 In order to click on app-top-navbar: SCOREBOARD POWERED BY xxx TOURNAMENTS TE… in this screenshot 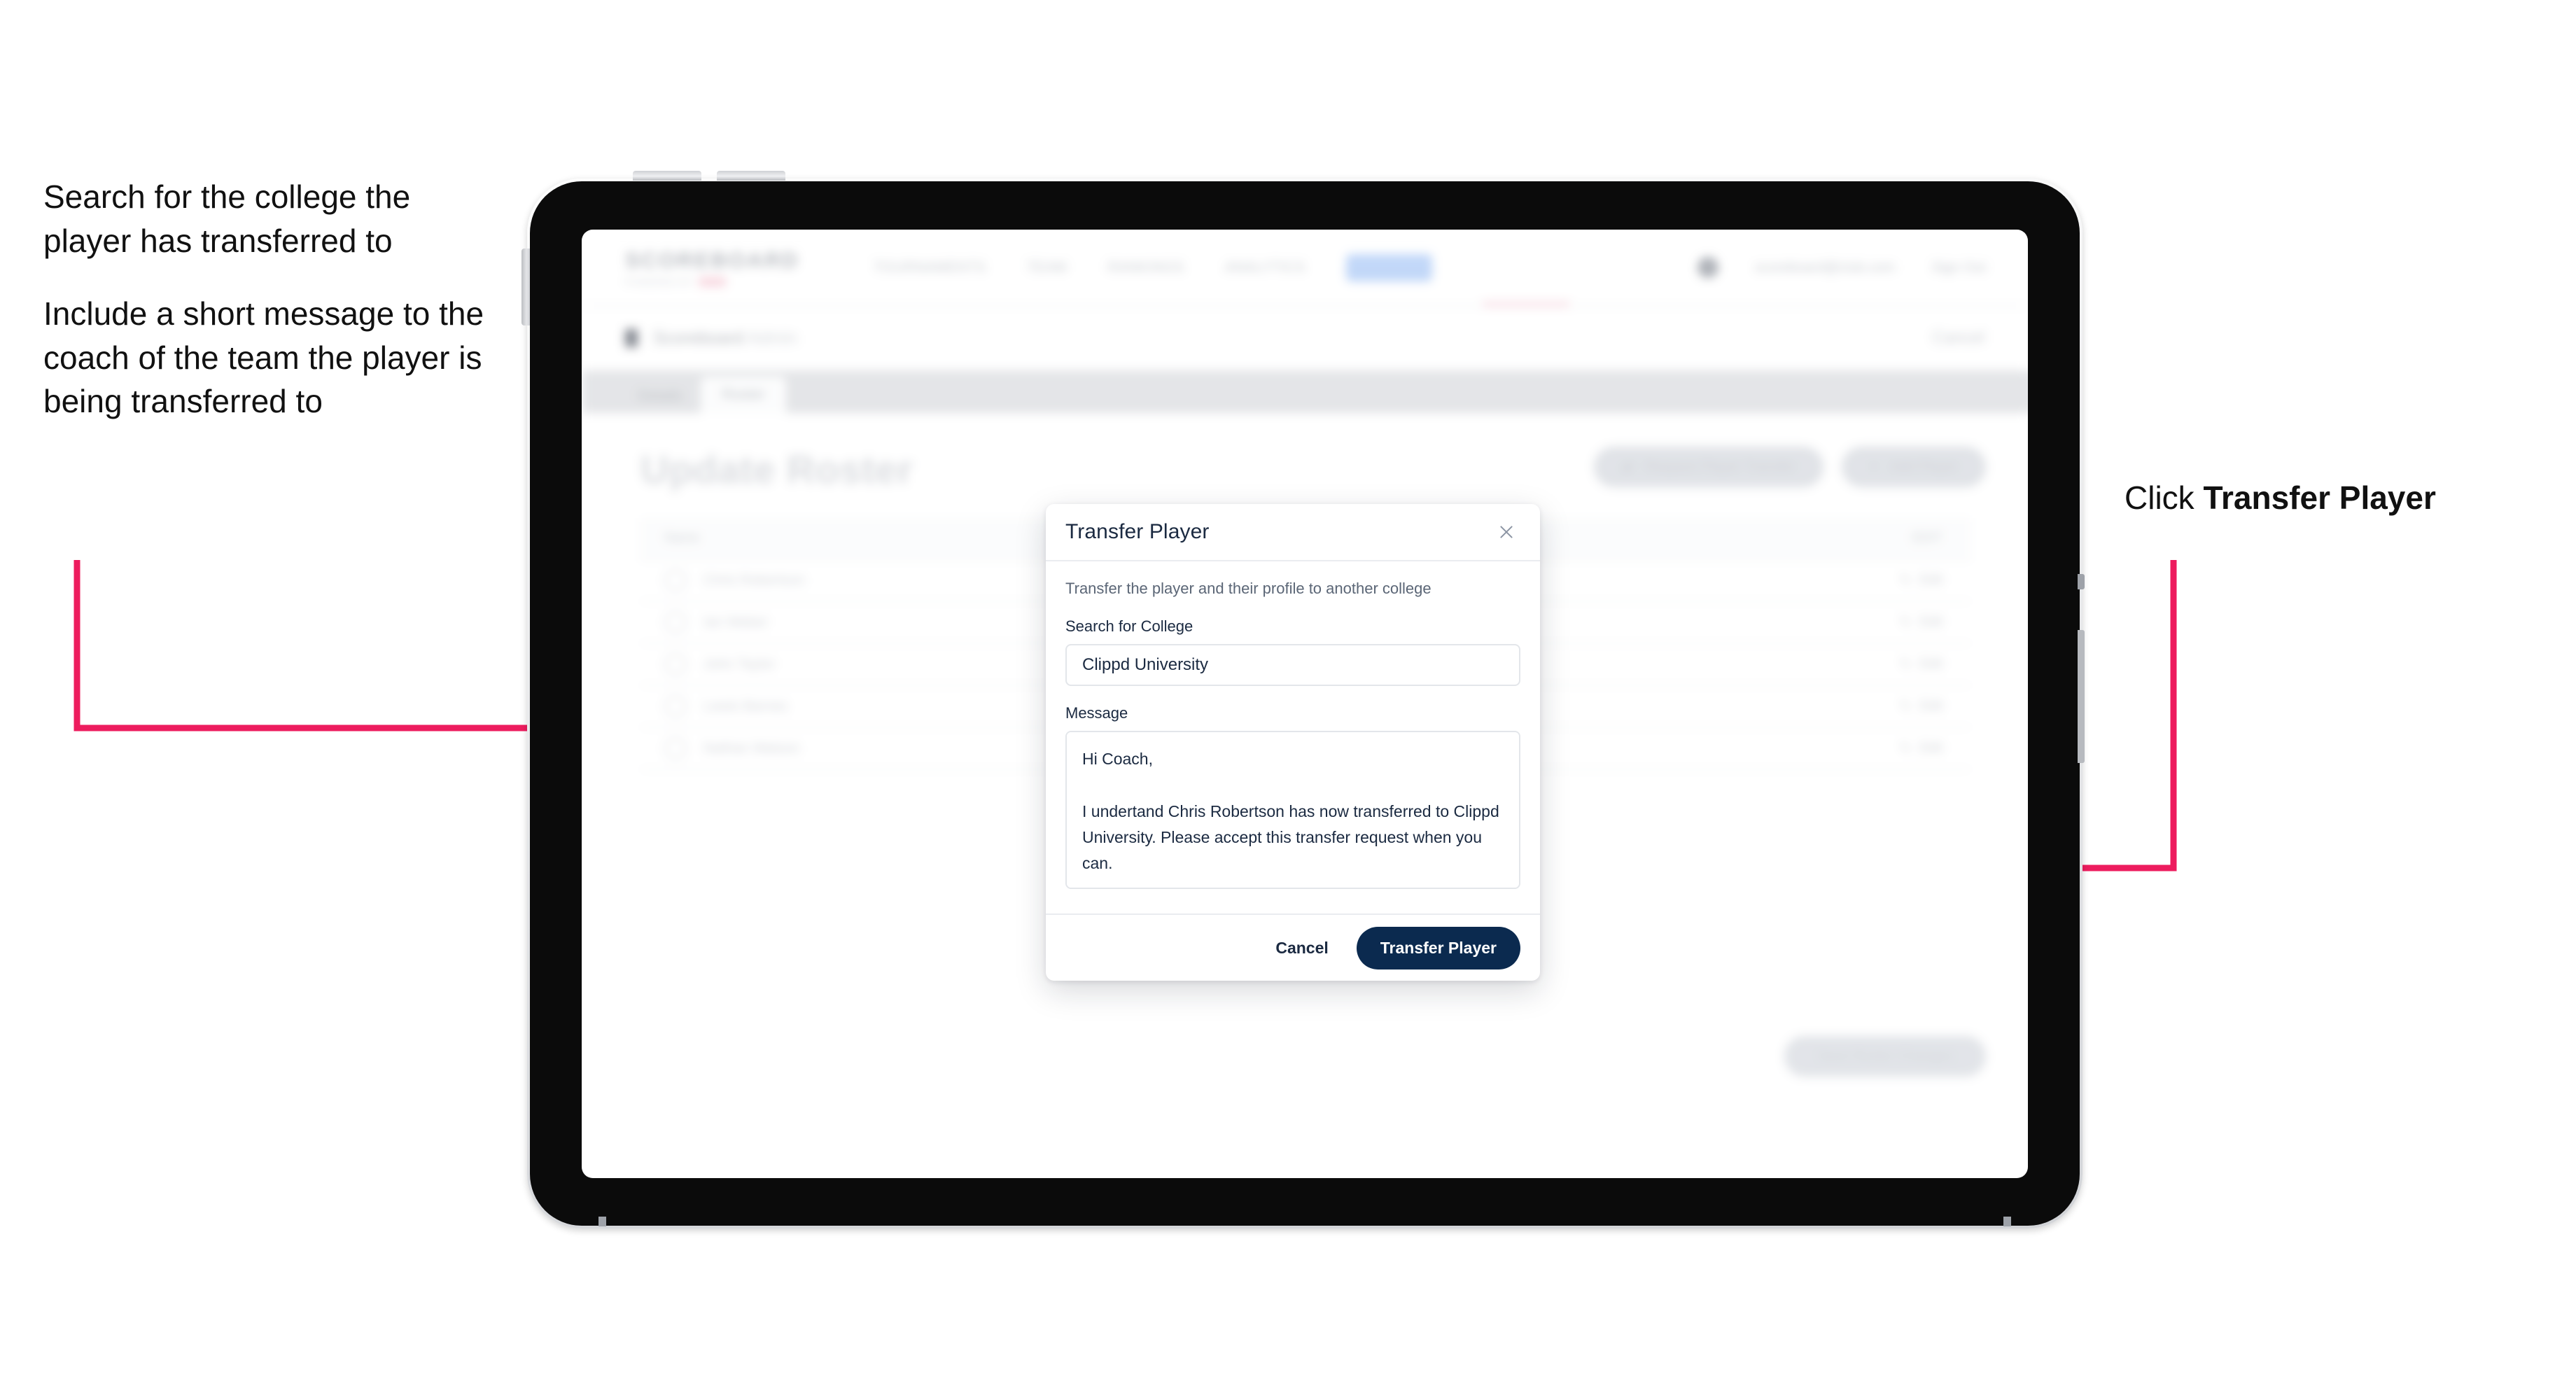, I will do `click(1305, 268)`.